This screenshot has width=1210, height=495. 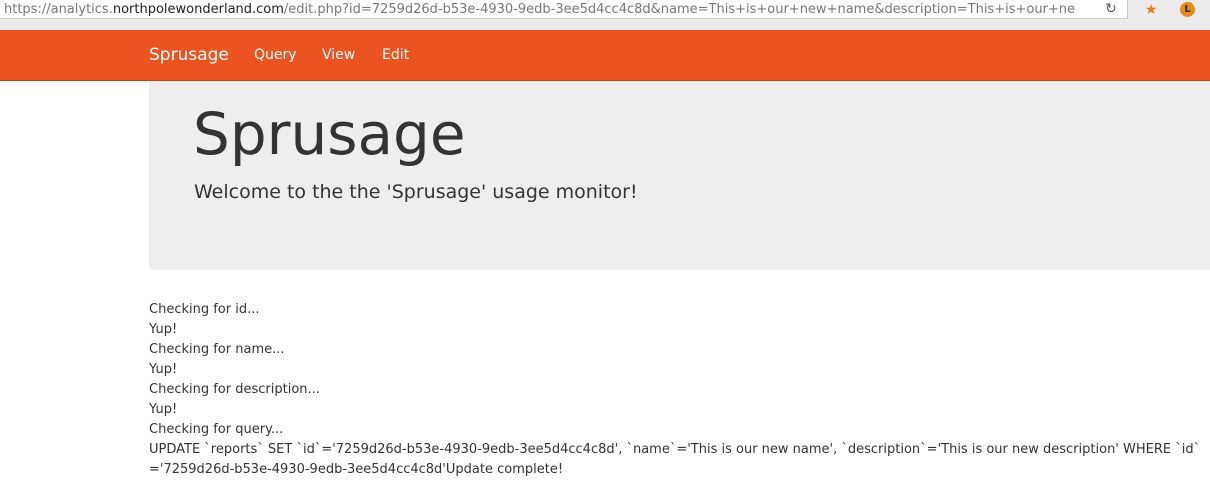 I want to click on bookmark-star-icon: ★, so click(x=1151, y=10).